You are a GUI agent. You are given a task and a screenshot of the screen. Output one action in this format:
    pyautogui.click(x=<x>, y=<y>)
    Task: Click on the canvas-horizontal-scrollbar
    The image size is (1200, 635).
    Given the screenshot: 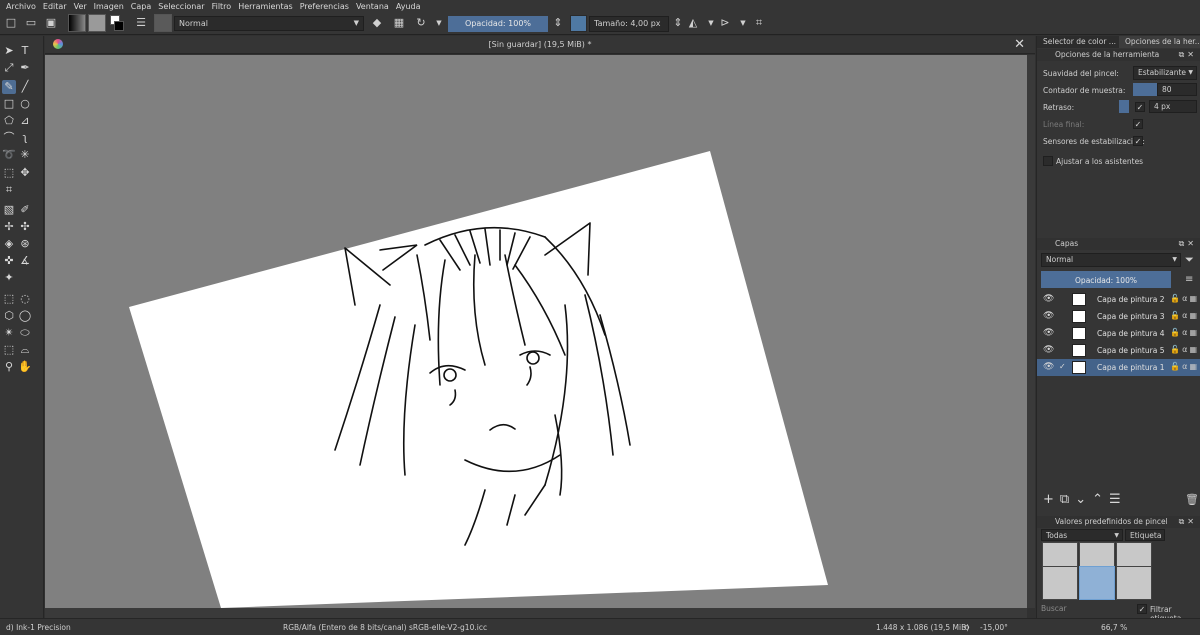 What is the action you would take?
    pyautogui.click(x=536, y=613)
    